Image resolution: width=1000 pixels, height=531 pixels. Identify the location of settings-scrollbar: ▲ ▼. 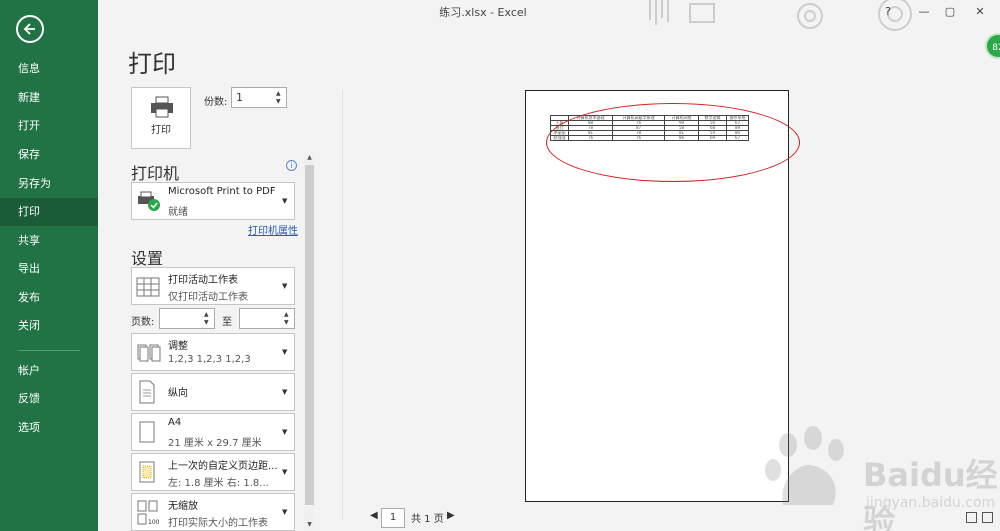
(309, 341).